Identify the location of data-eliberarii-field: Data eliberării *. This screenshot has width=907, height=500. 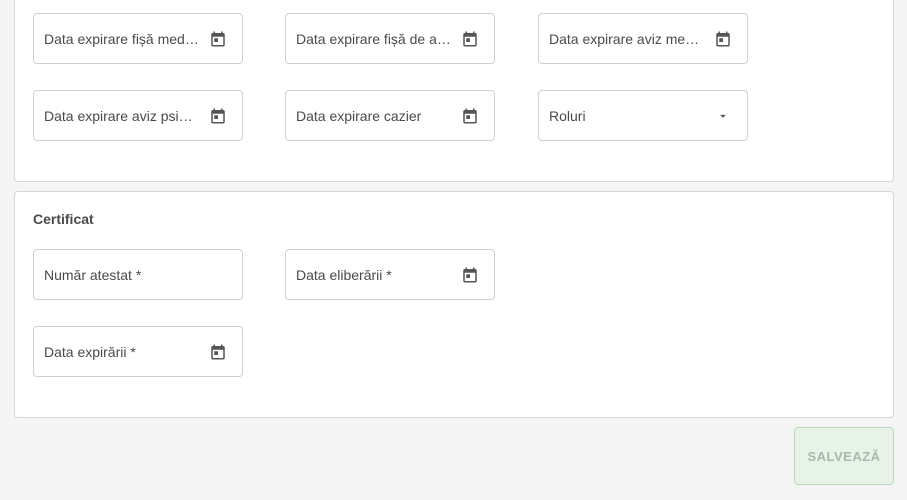
(390, 274).